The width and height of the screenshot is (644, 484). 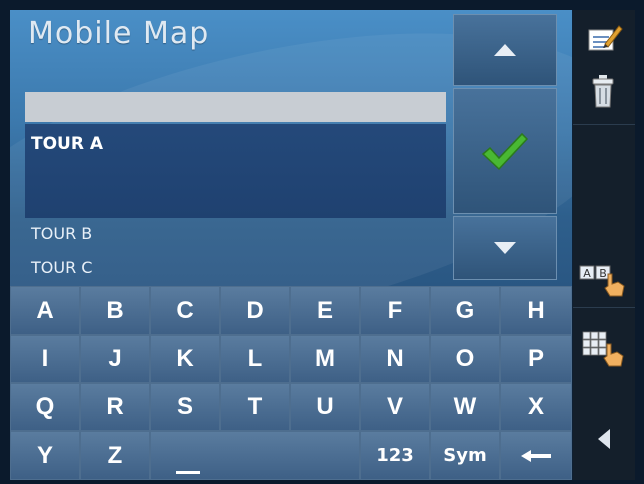 I want to click on key-u: U, so click(x=325, y=407).